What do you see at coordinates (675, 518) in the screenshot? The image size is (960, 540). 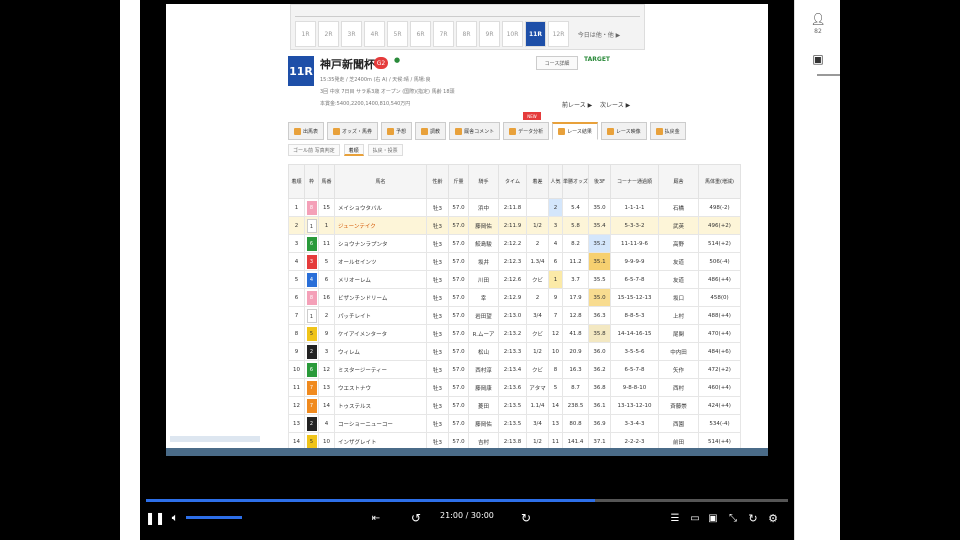 I see `chapters-icon: ☰` at bounding box center [675, 518].